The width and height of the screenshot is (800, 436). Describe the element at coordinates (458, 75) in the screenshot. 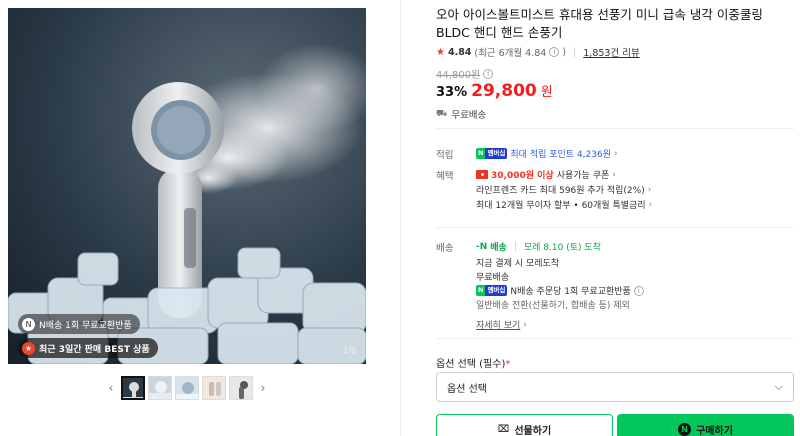

I see `original-price: 44,800원` at that location.